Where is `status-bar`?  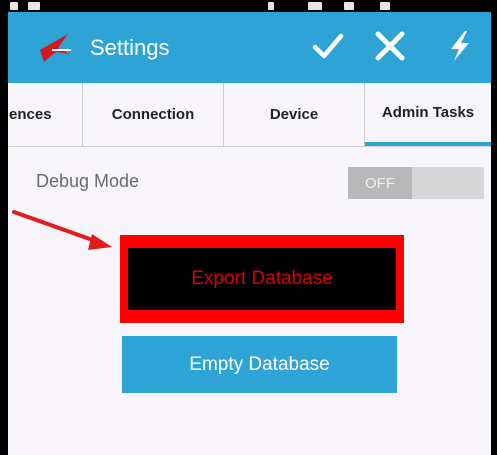
status-bar is located at coordinates (248, 6).